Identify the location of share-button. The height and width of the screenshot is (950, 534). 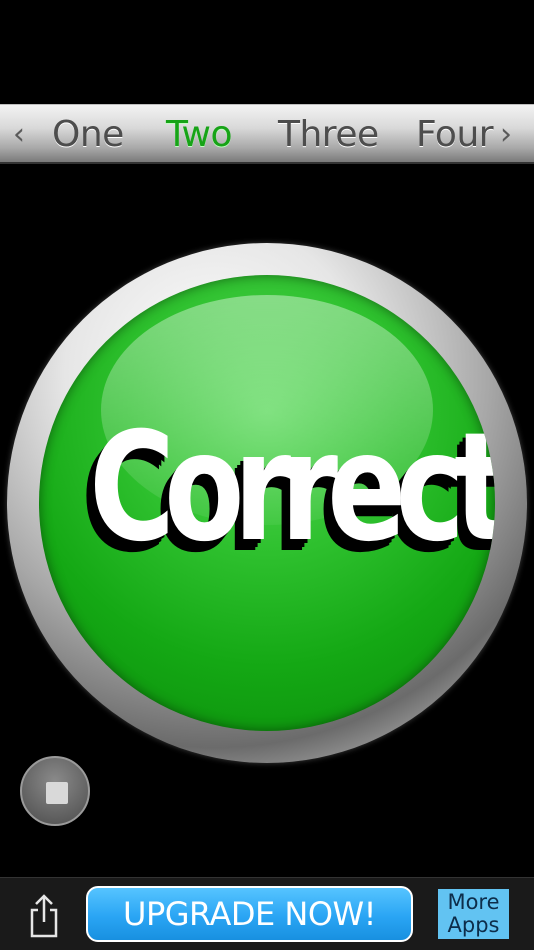
(44, 916).